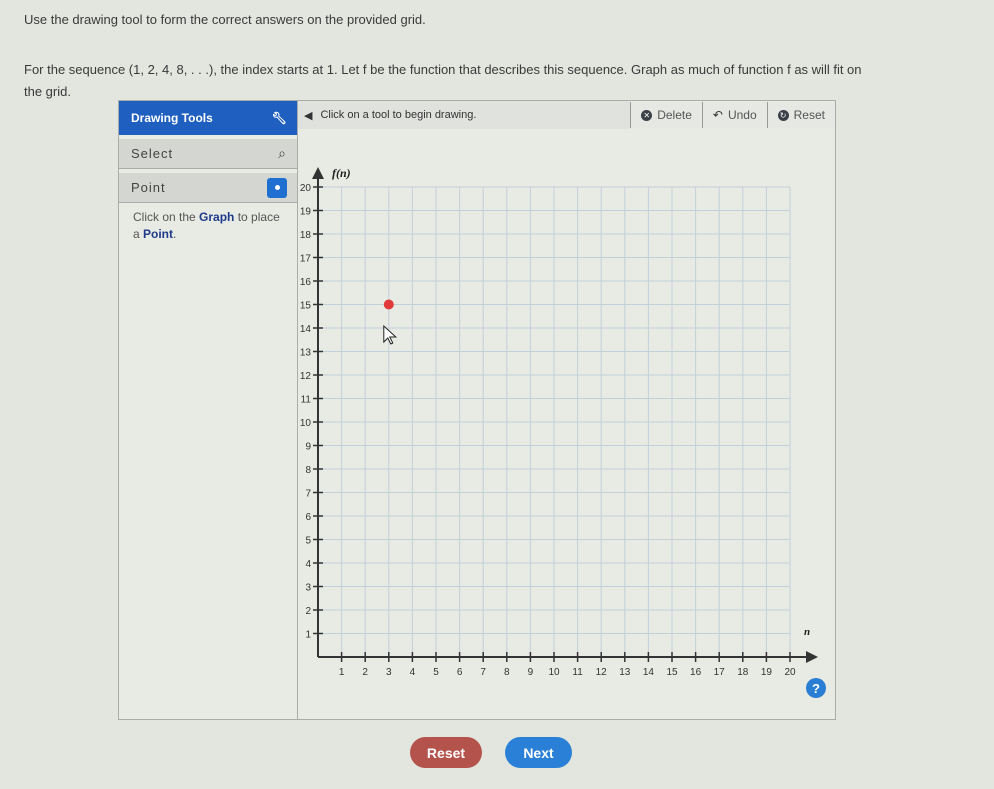 The width and height of the screenshot is (994, 789). I want to click on y-tick-label: 11, so click(306, 400).